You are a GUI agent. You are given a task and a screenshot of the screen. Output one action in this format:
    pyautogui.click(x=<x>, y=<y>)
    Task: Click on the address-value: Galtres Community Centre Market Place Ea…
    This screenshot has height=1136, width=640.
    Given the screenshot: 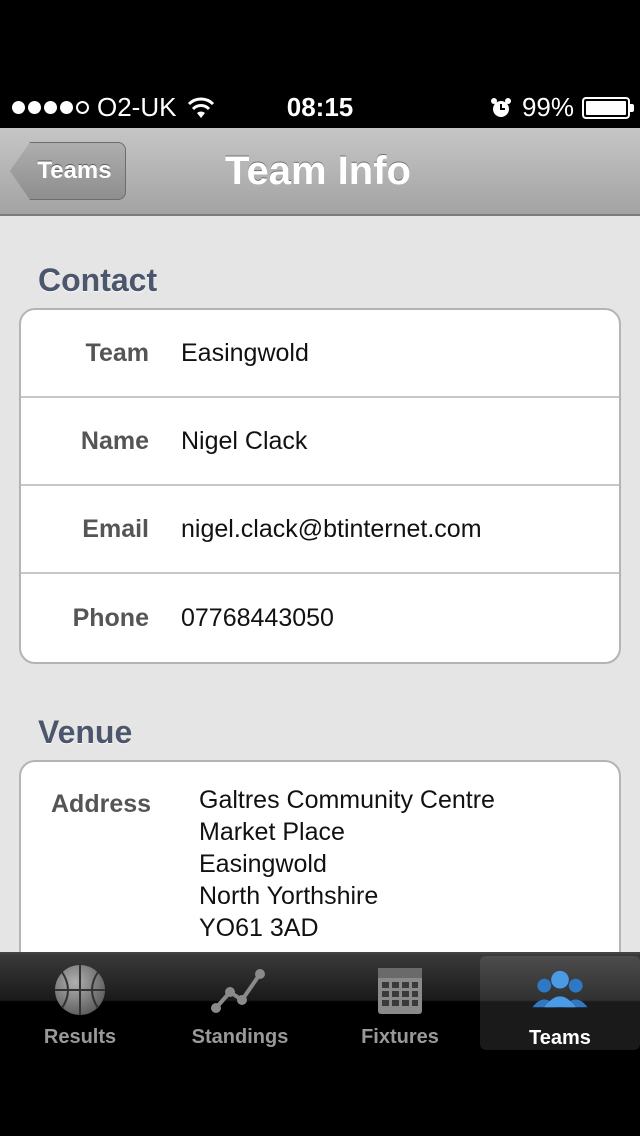 What is the action you would take?
    pyautogui.click(x=347, y=864)
    